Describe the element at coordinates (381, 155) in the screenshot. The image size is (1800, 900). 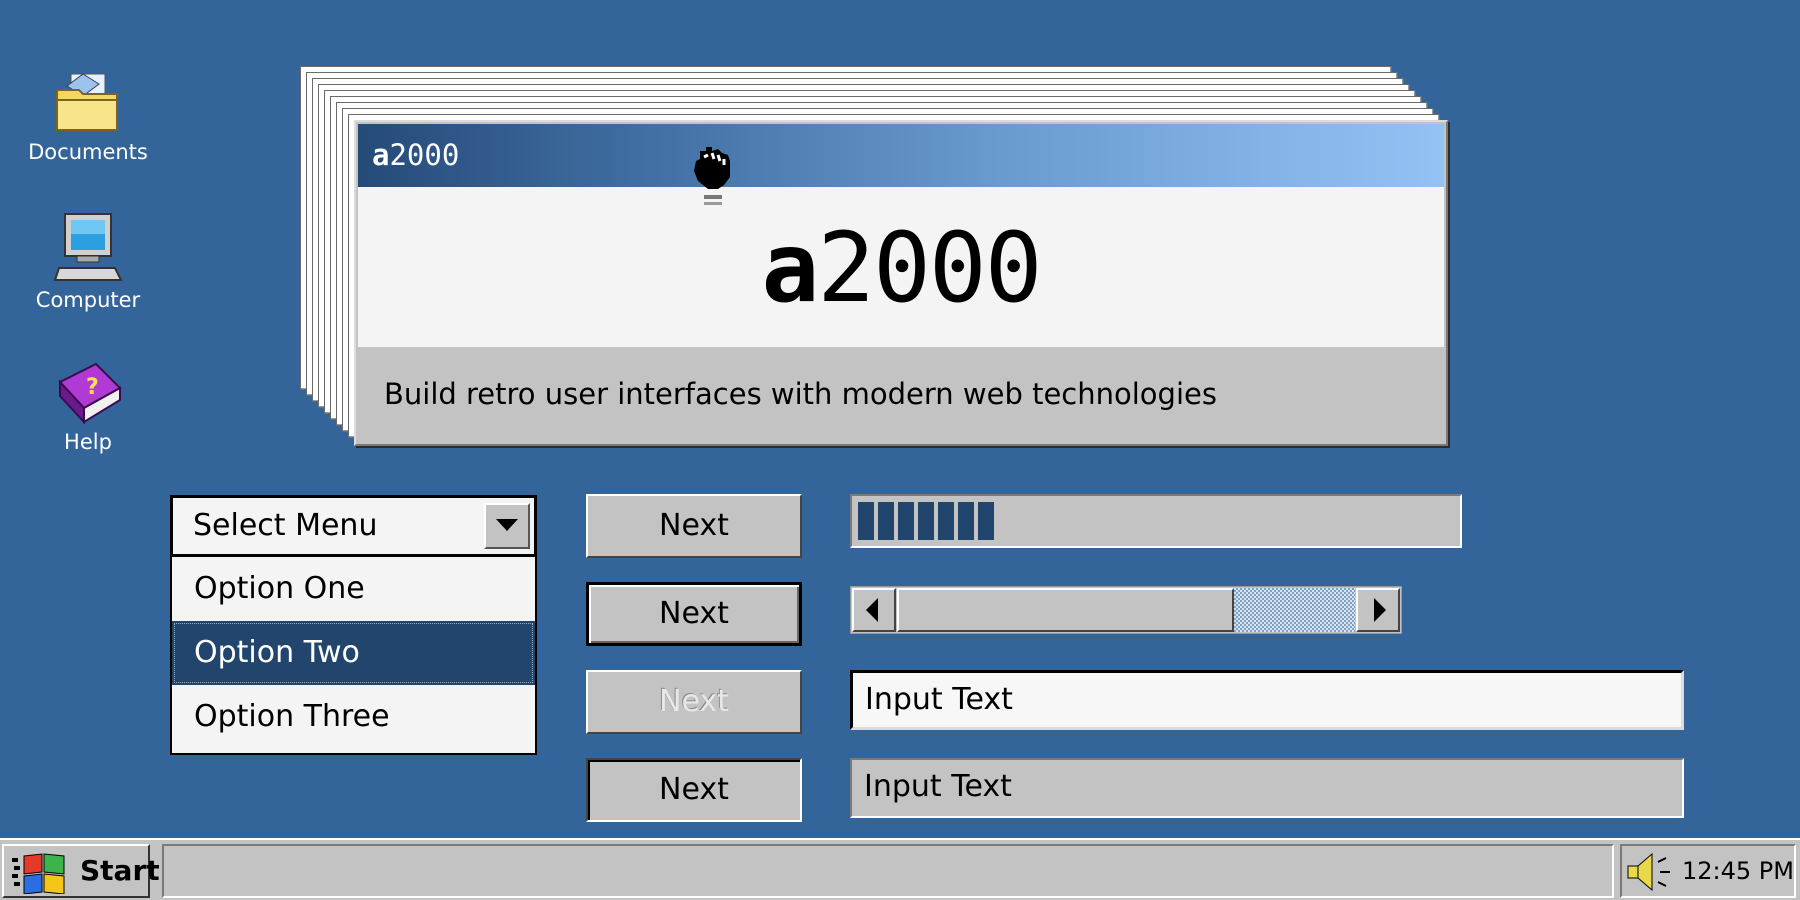
I see `window-title-bold: a` at that location.